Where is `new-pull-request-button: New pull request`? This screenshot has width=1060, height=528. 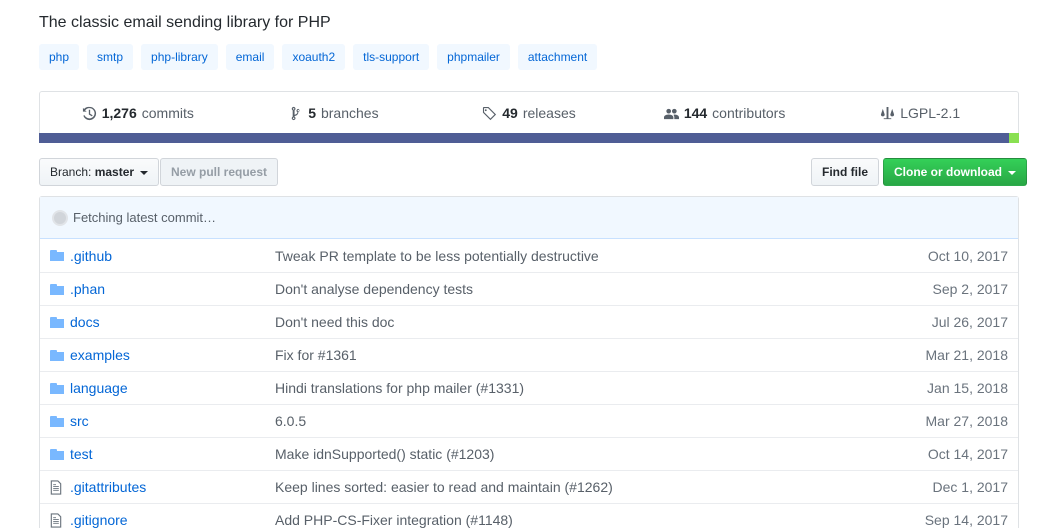
new-pull-request-button: New pull request is located at coordinates (219, 172).